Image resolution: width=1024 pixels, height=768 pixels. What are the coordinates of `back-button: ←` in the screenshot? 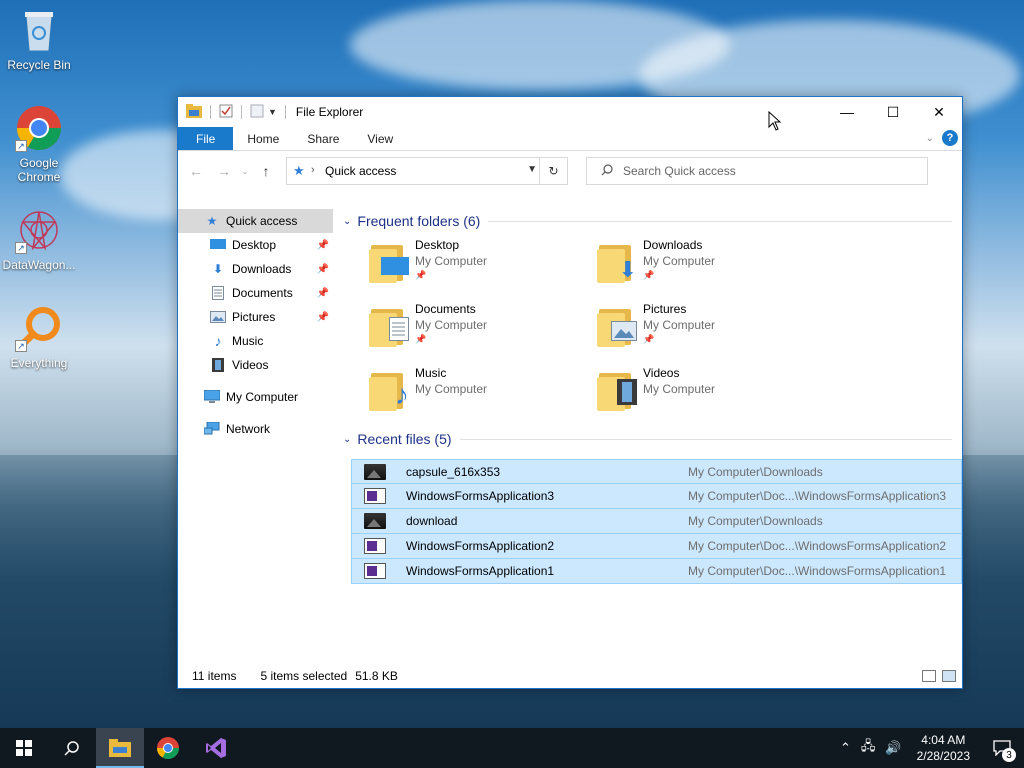 It's located at (196, 171).